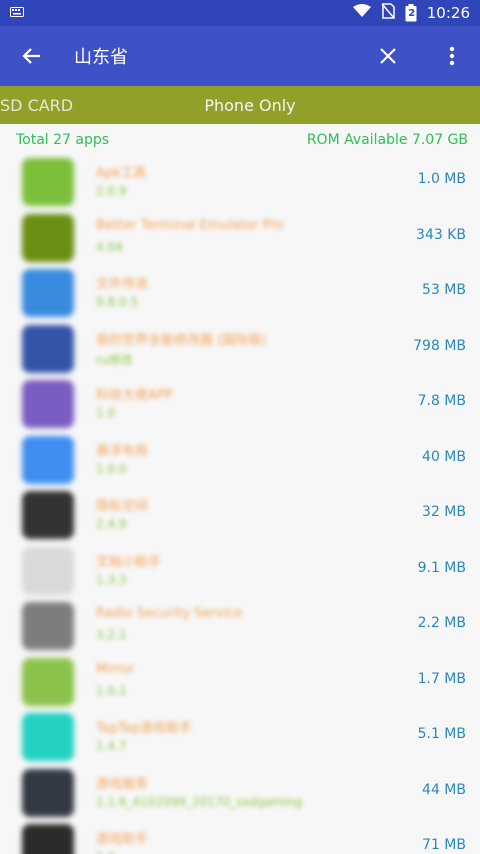 This screenshot has width=480, height=854. What do you see at coordinates (111, 524) in the screenshot?
I see `app-version: 2.4.9` at bounding box center [111, 524].